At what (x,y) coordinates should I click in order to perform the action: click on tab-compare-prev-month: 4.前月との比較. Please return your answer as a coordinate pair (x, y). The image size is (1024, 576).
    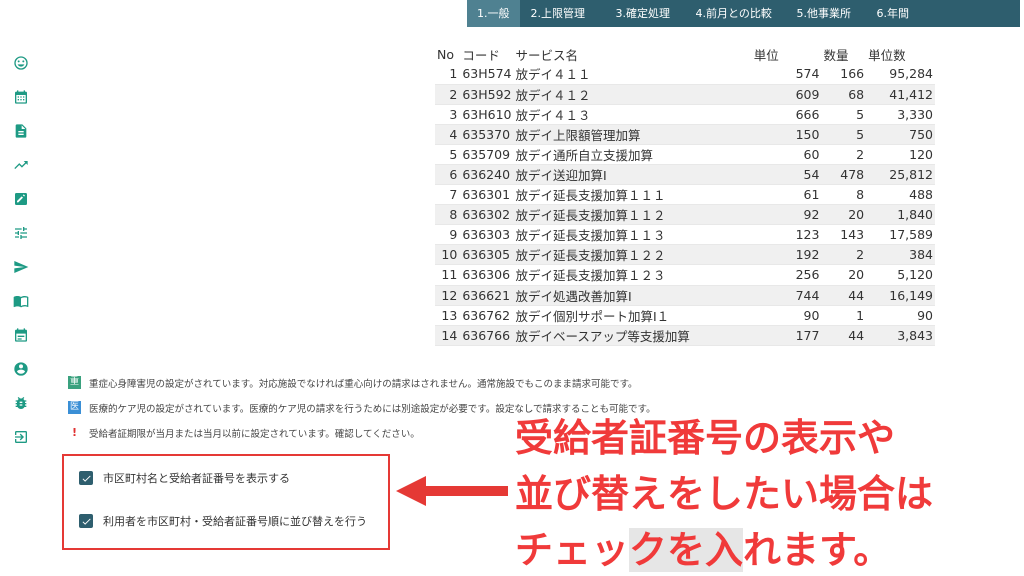
    Looking at the image, I should click on (735, 13).